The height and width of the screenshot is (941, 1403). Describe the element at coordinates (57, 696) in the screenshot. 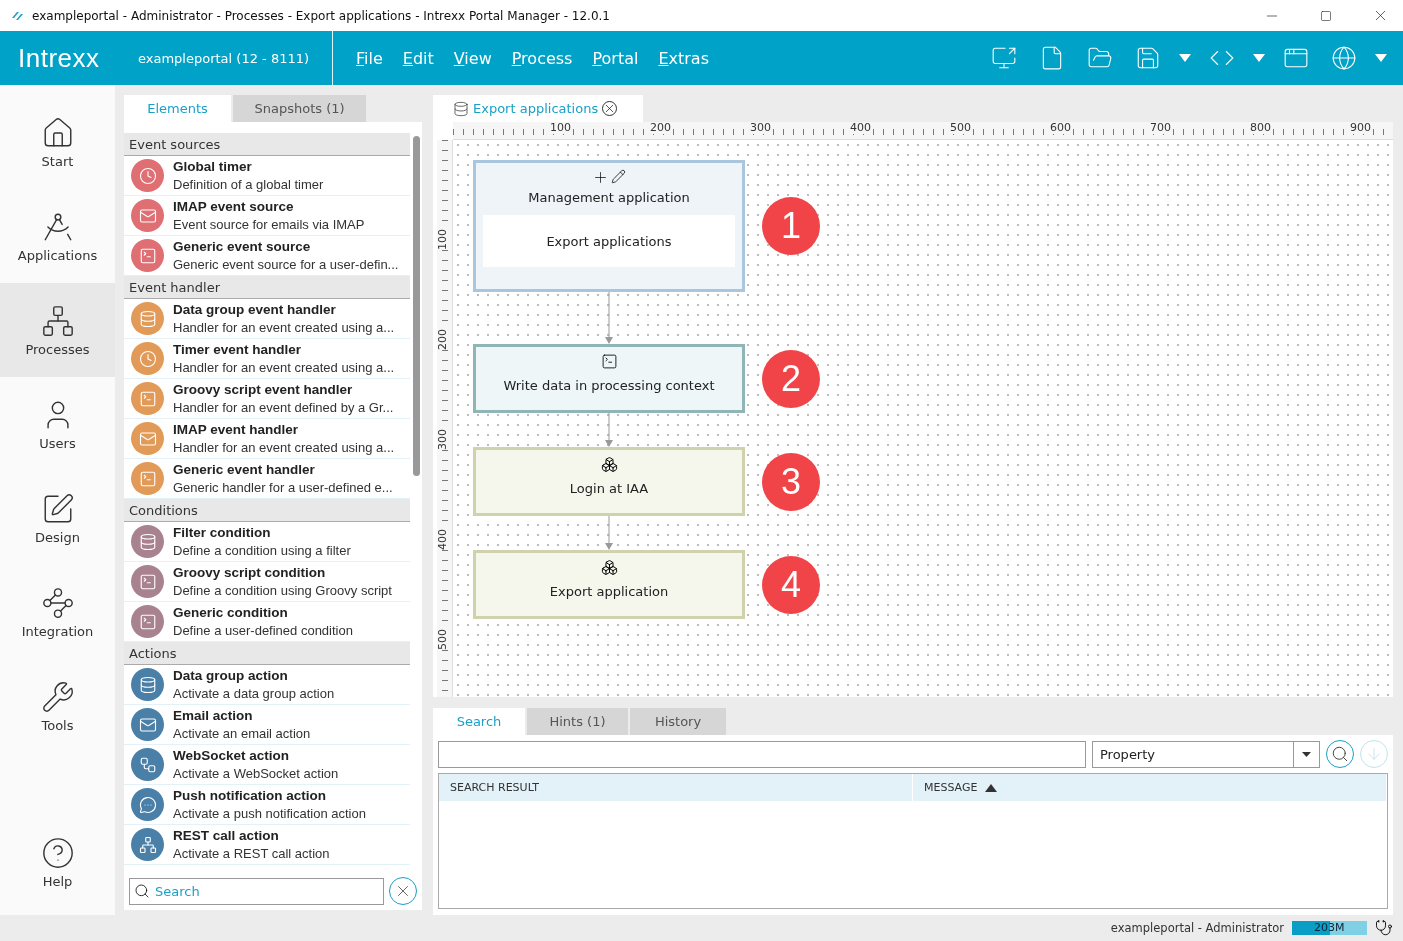

I see `tools-icon` at that location.